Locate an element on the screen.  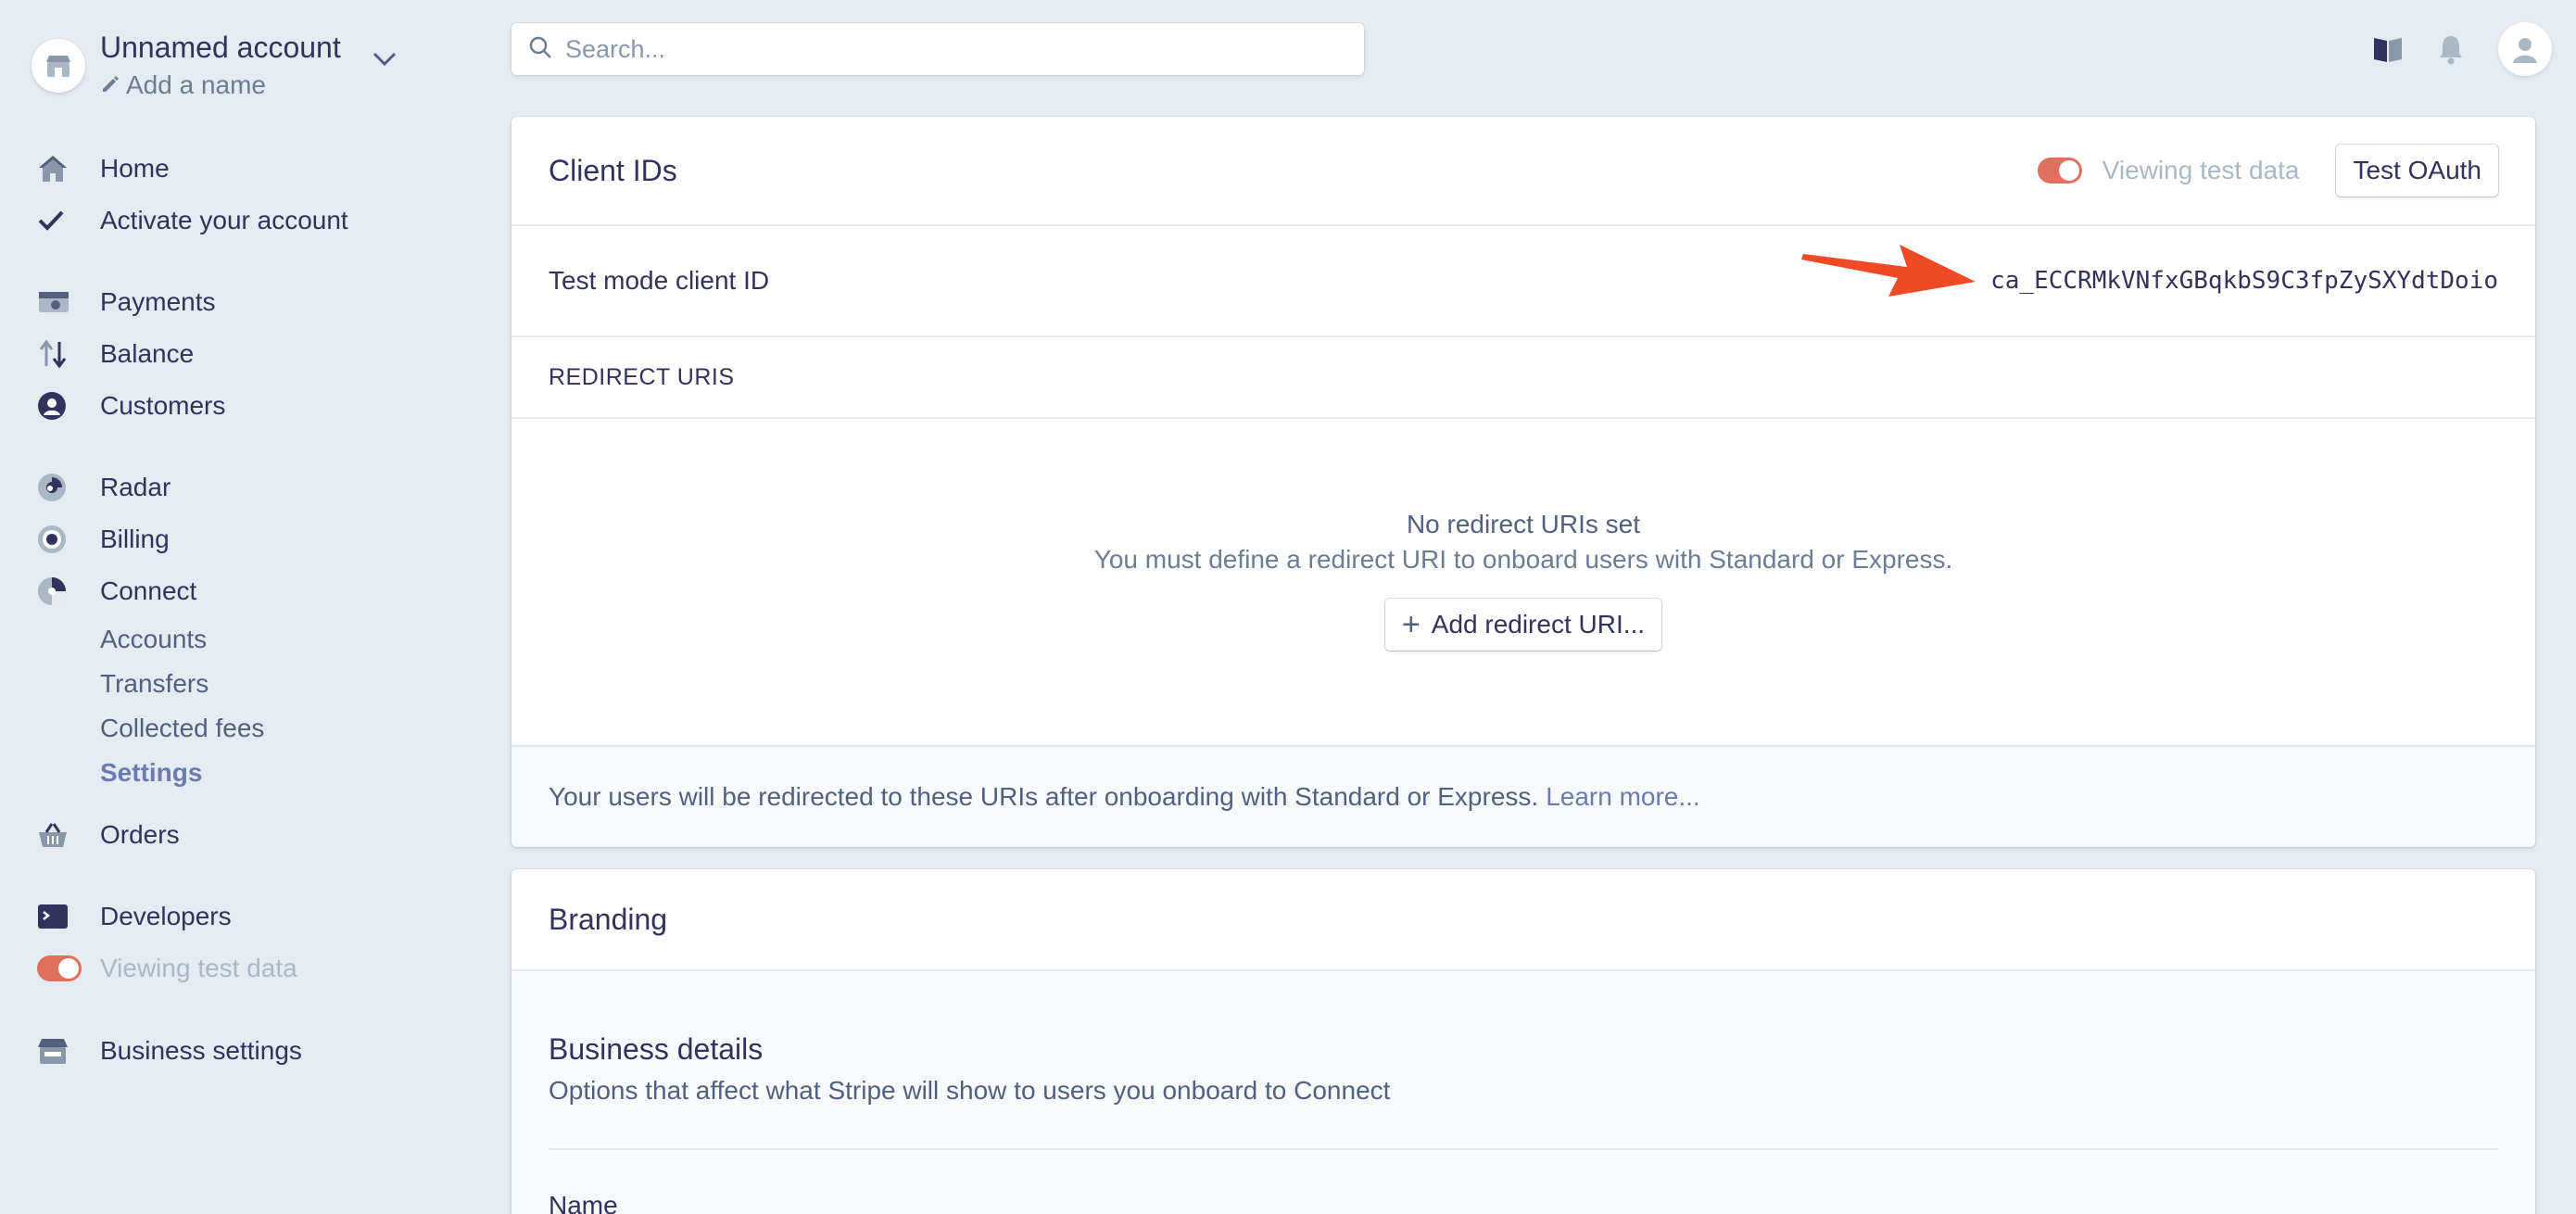
sidebar-item-business-settings: Business settings is located at coordinates (170, 1051).